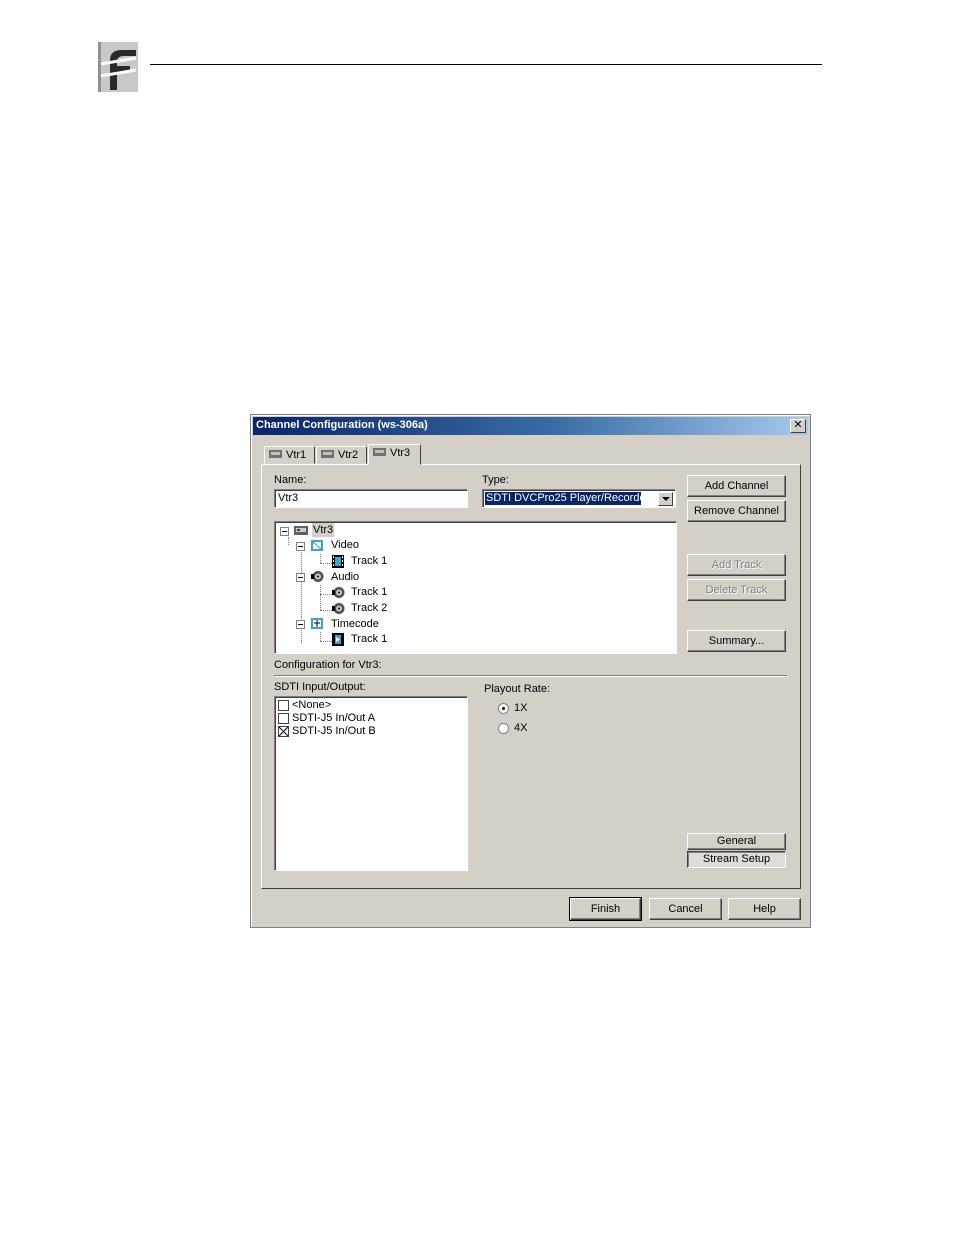 This screenshot has width=954, height=1235. I want to click on video-icon, so click(317, 545).